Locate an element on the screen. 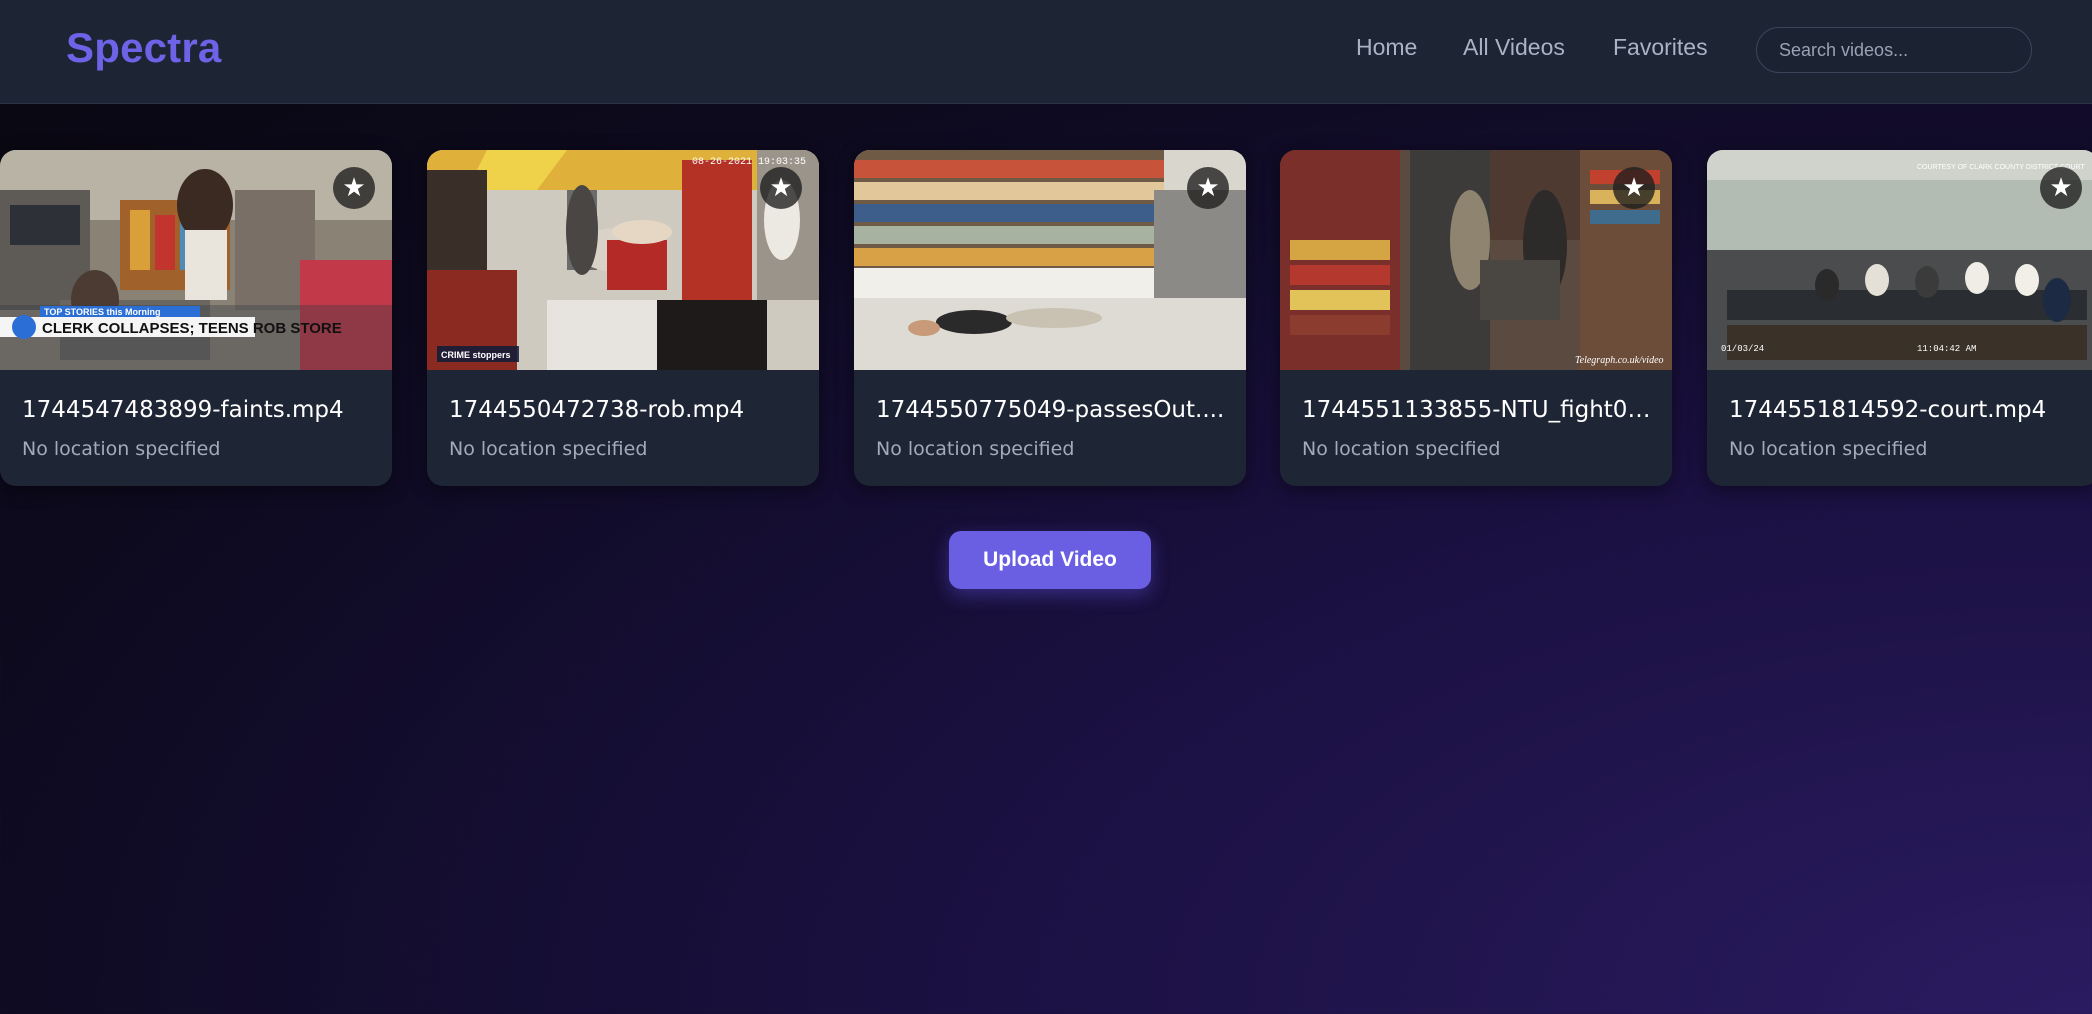  nav-favorites-link: Favorites is located at coordinates (1660, 47).